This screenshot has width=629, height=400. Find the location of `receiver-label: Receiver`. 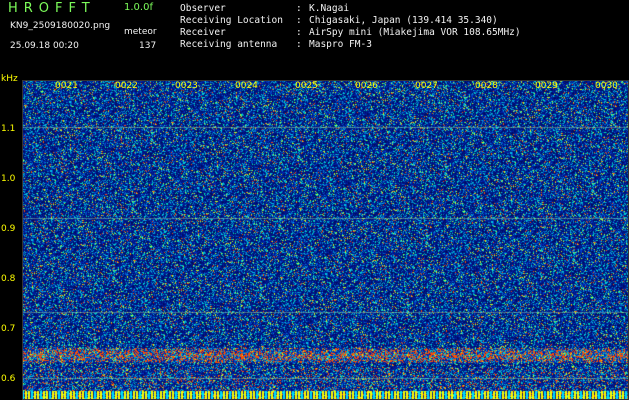

receiver-label: Receiver is located at coordinates (203, 32).